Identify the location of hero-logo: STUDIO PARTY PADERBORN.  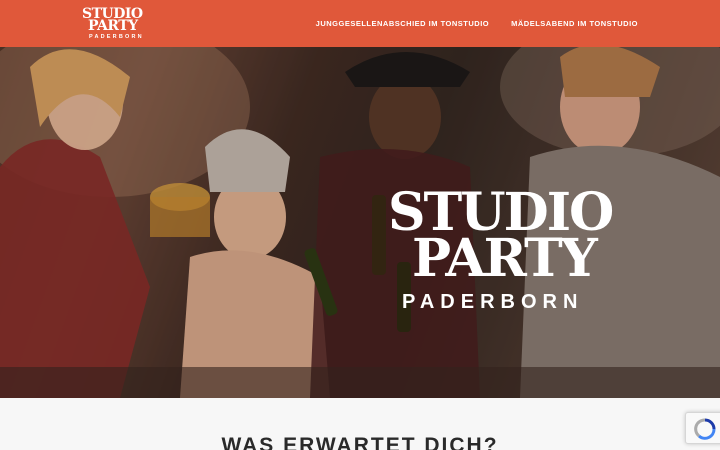
(513, 252).